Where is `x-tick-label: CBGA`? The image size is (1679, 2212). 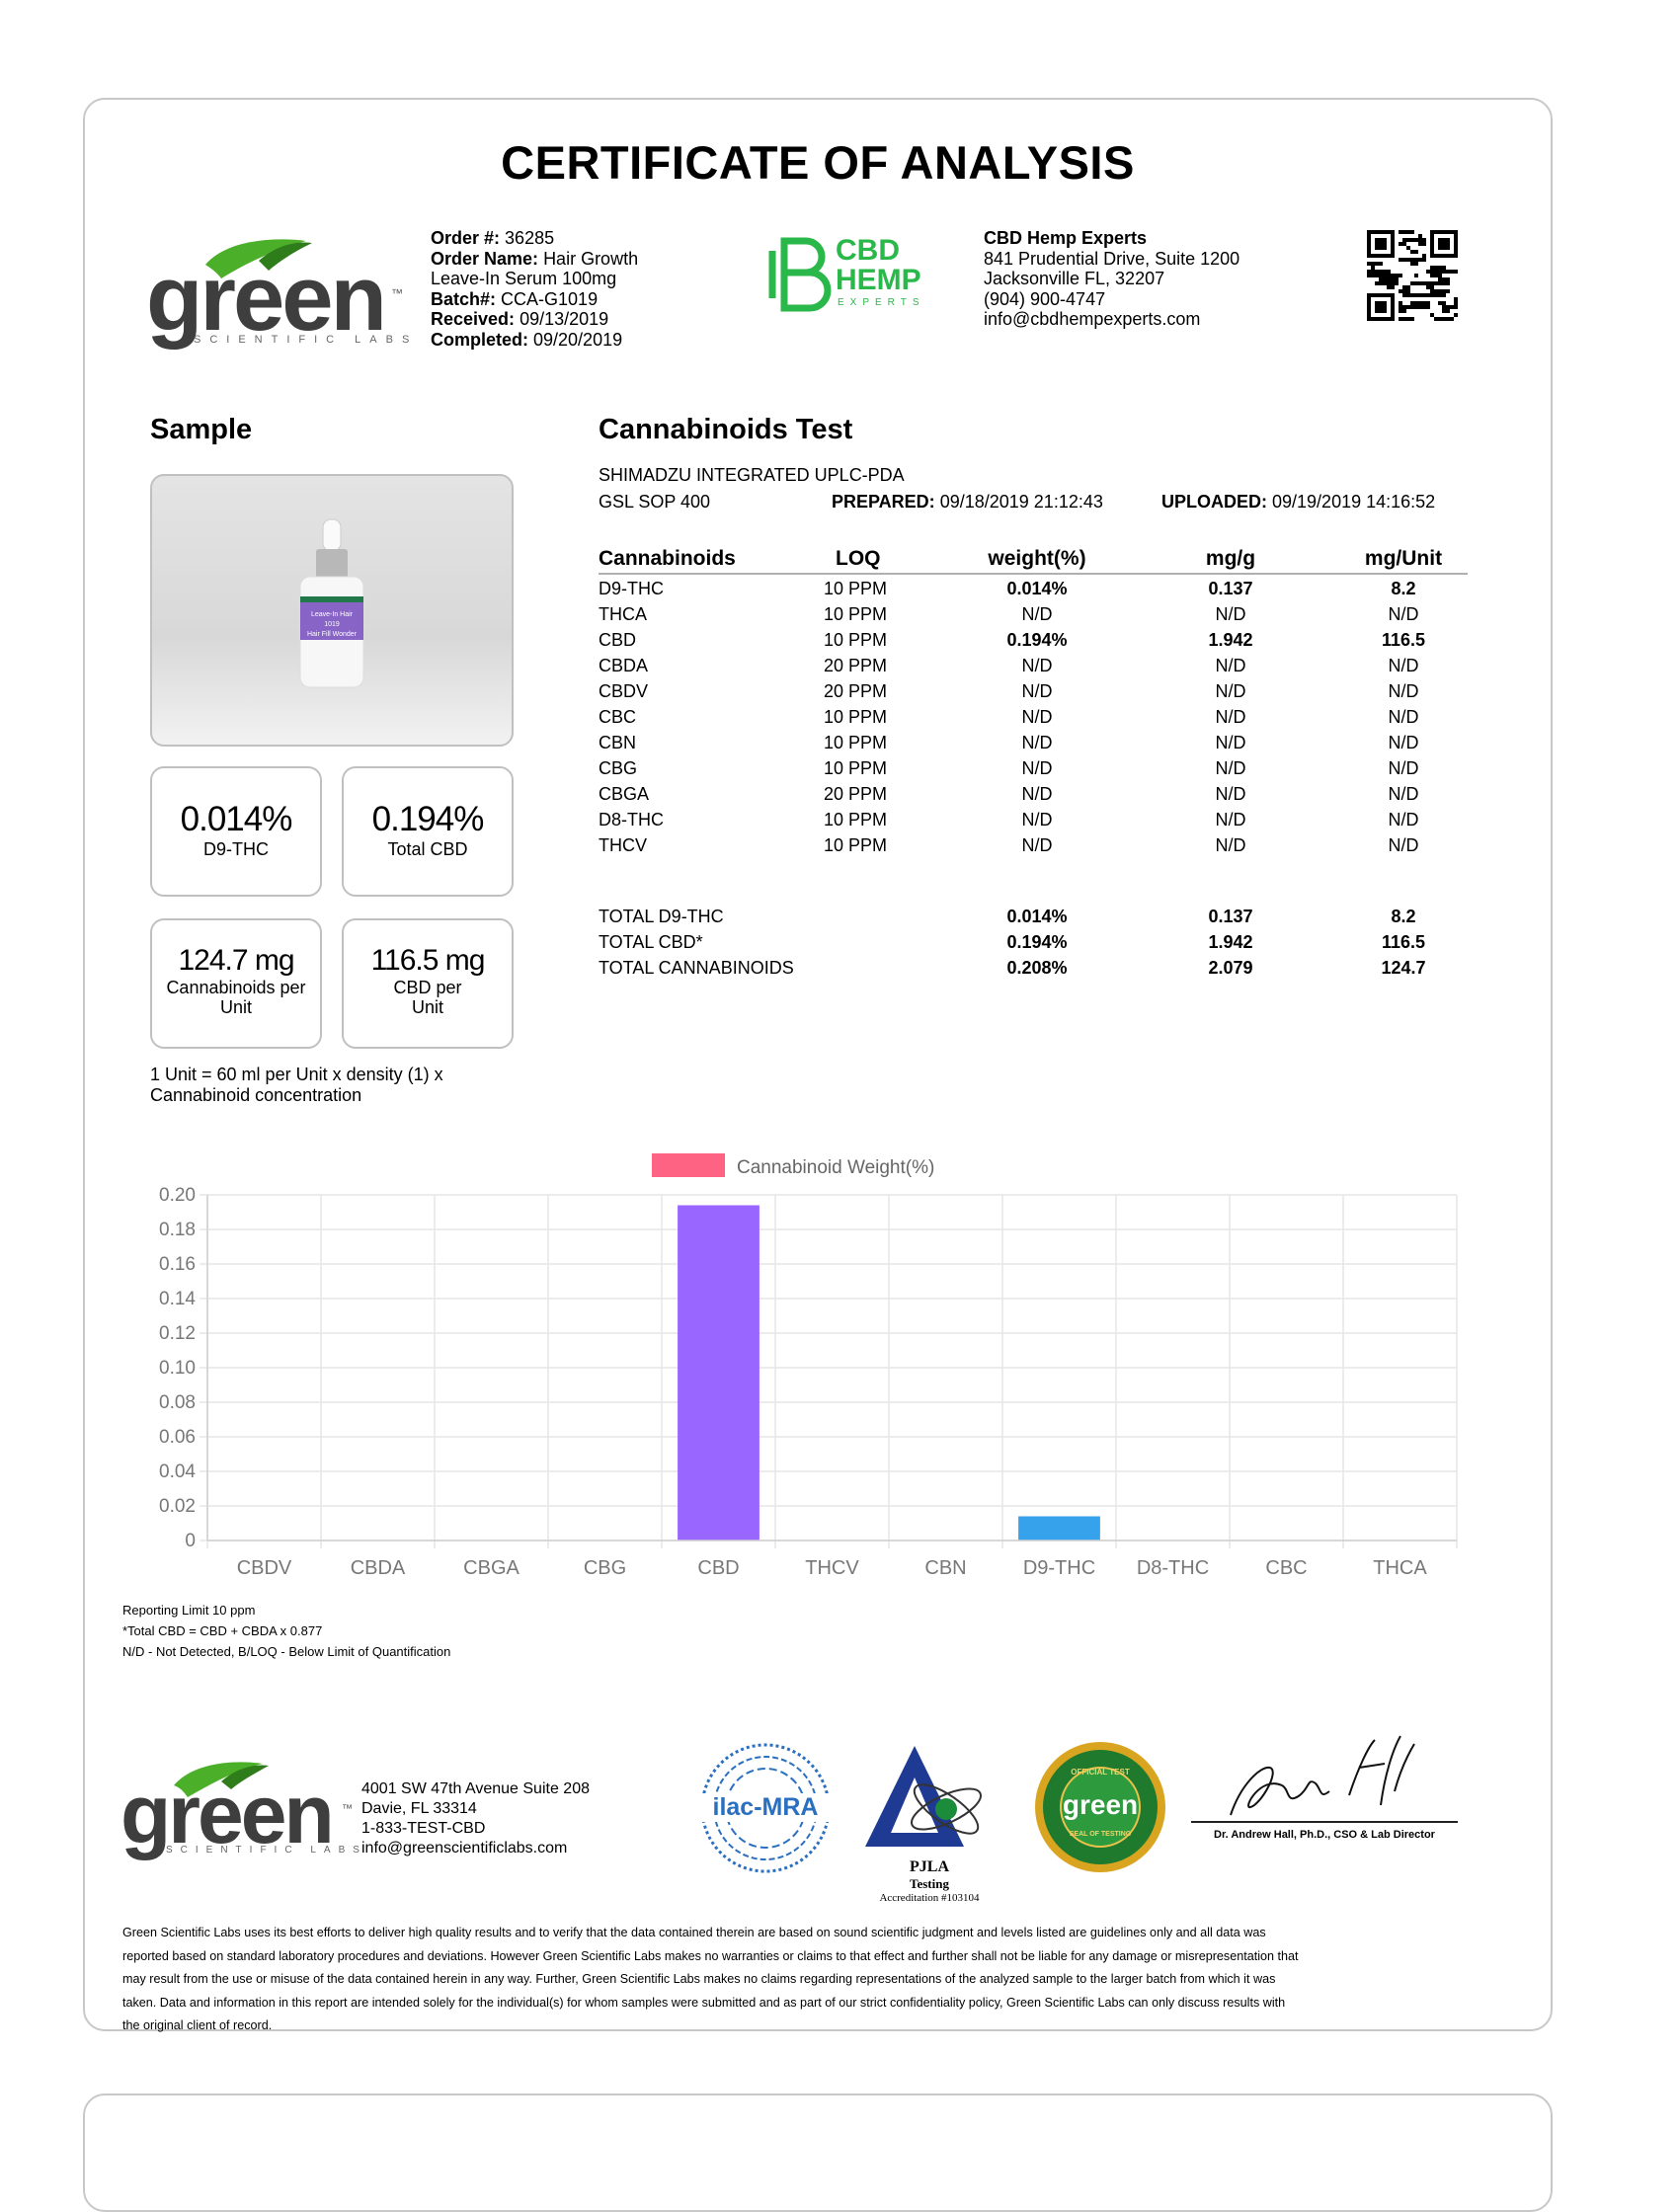
x-tick-label: CBGA is located at coordinates (492, 1568).